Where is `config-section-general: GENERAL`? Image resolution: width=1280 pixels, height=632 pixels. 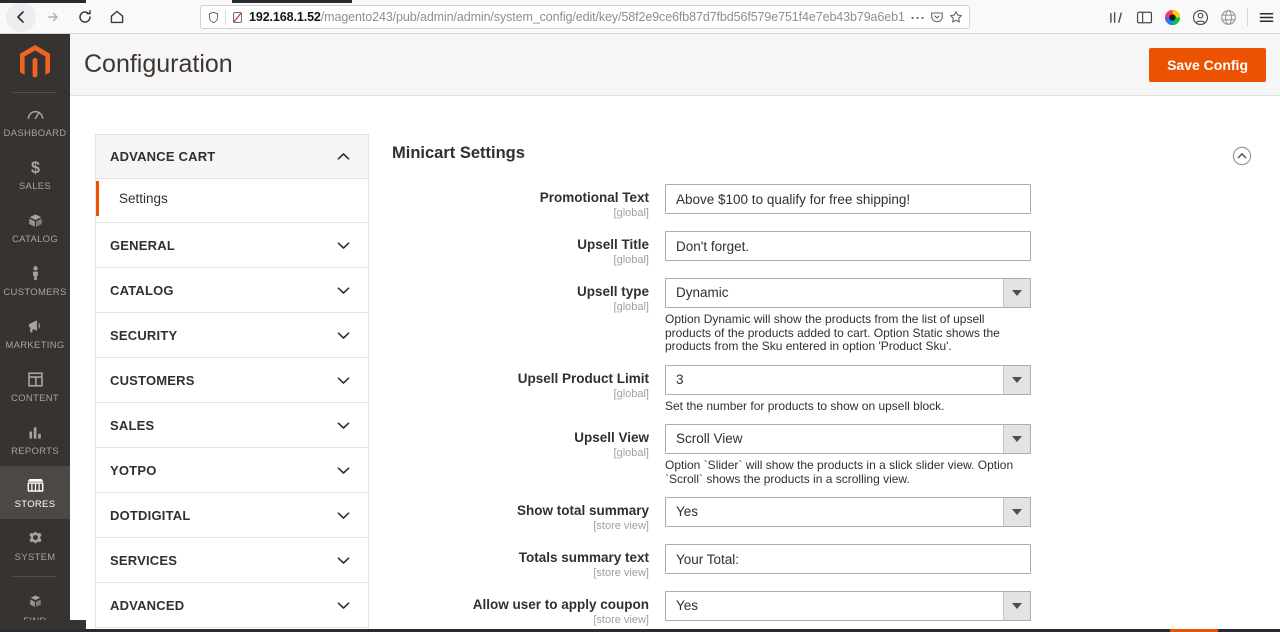
config-section-general: GENERAL is located at coordinates (232, 244).